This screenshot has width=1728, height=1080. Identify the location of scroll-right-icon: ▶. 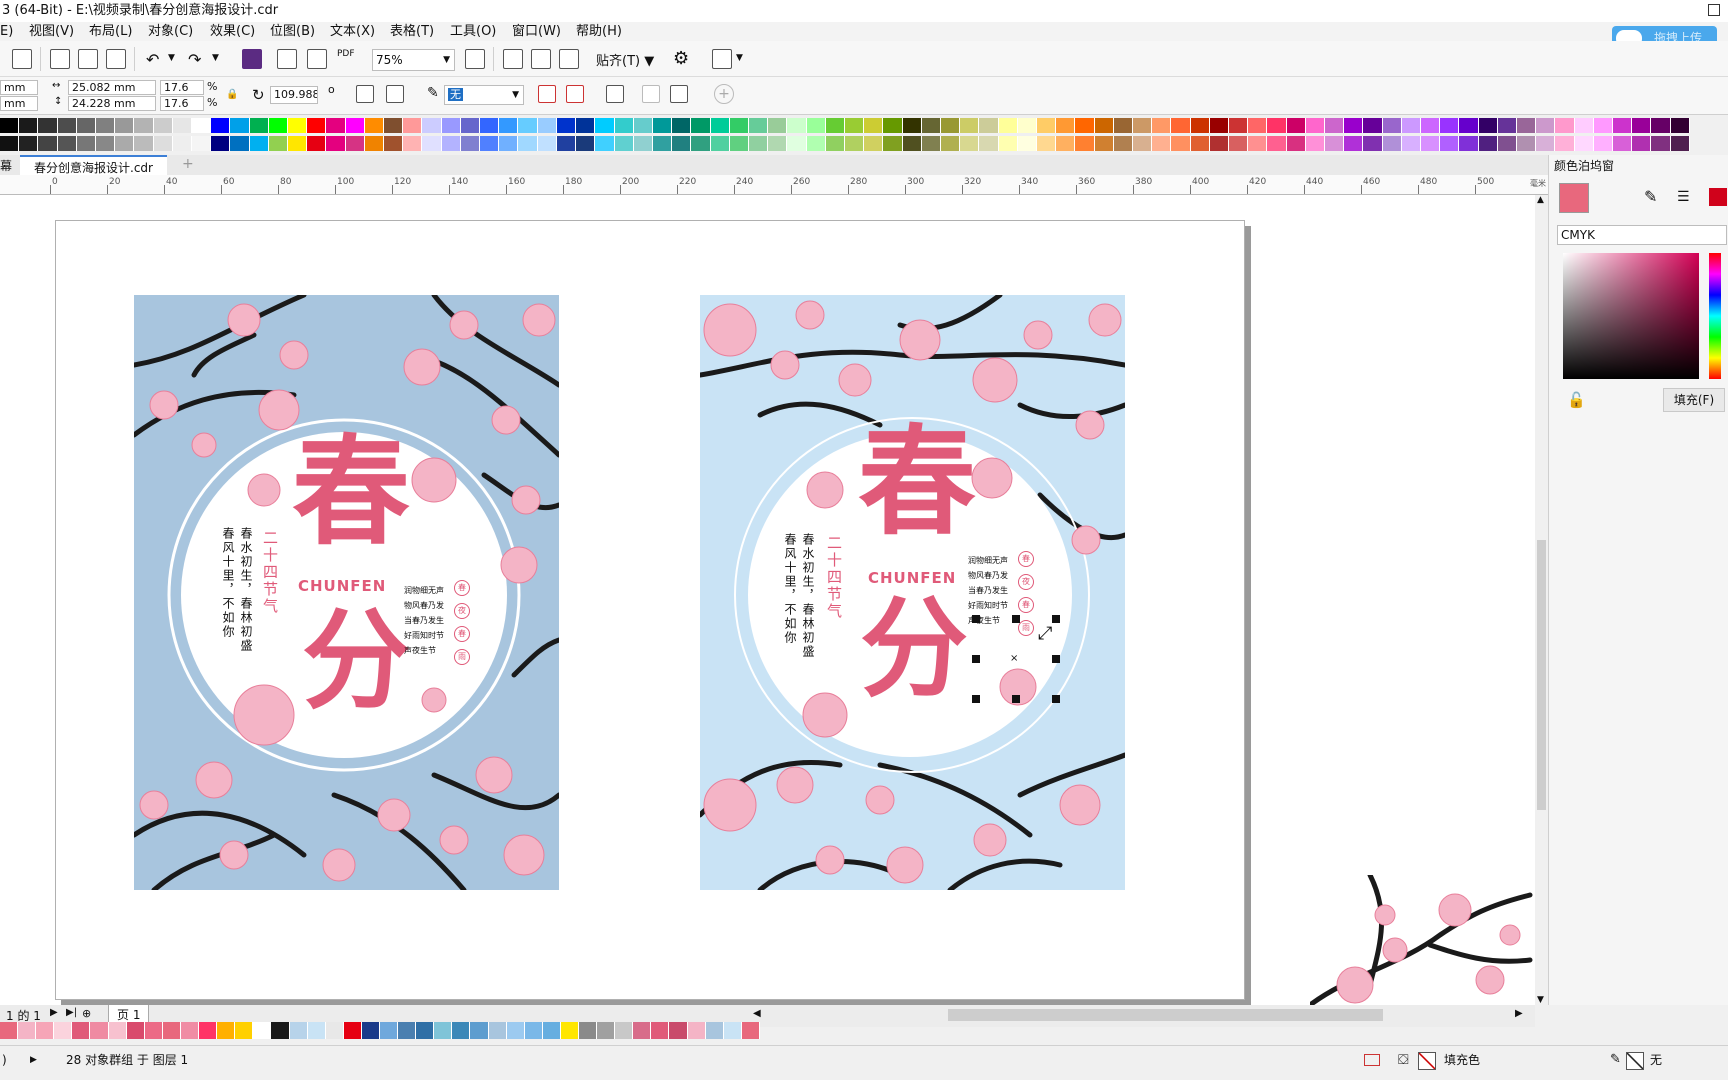
(1519, 1013).